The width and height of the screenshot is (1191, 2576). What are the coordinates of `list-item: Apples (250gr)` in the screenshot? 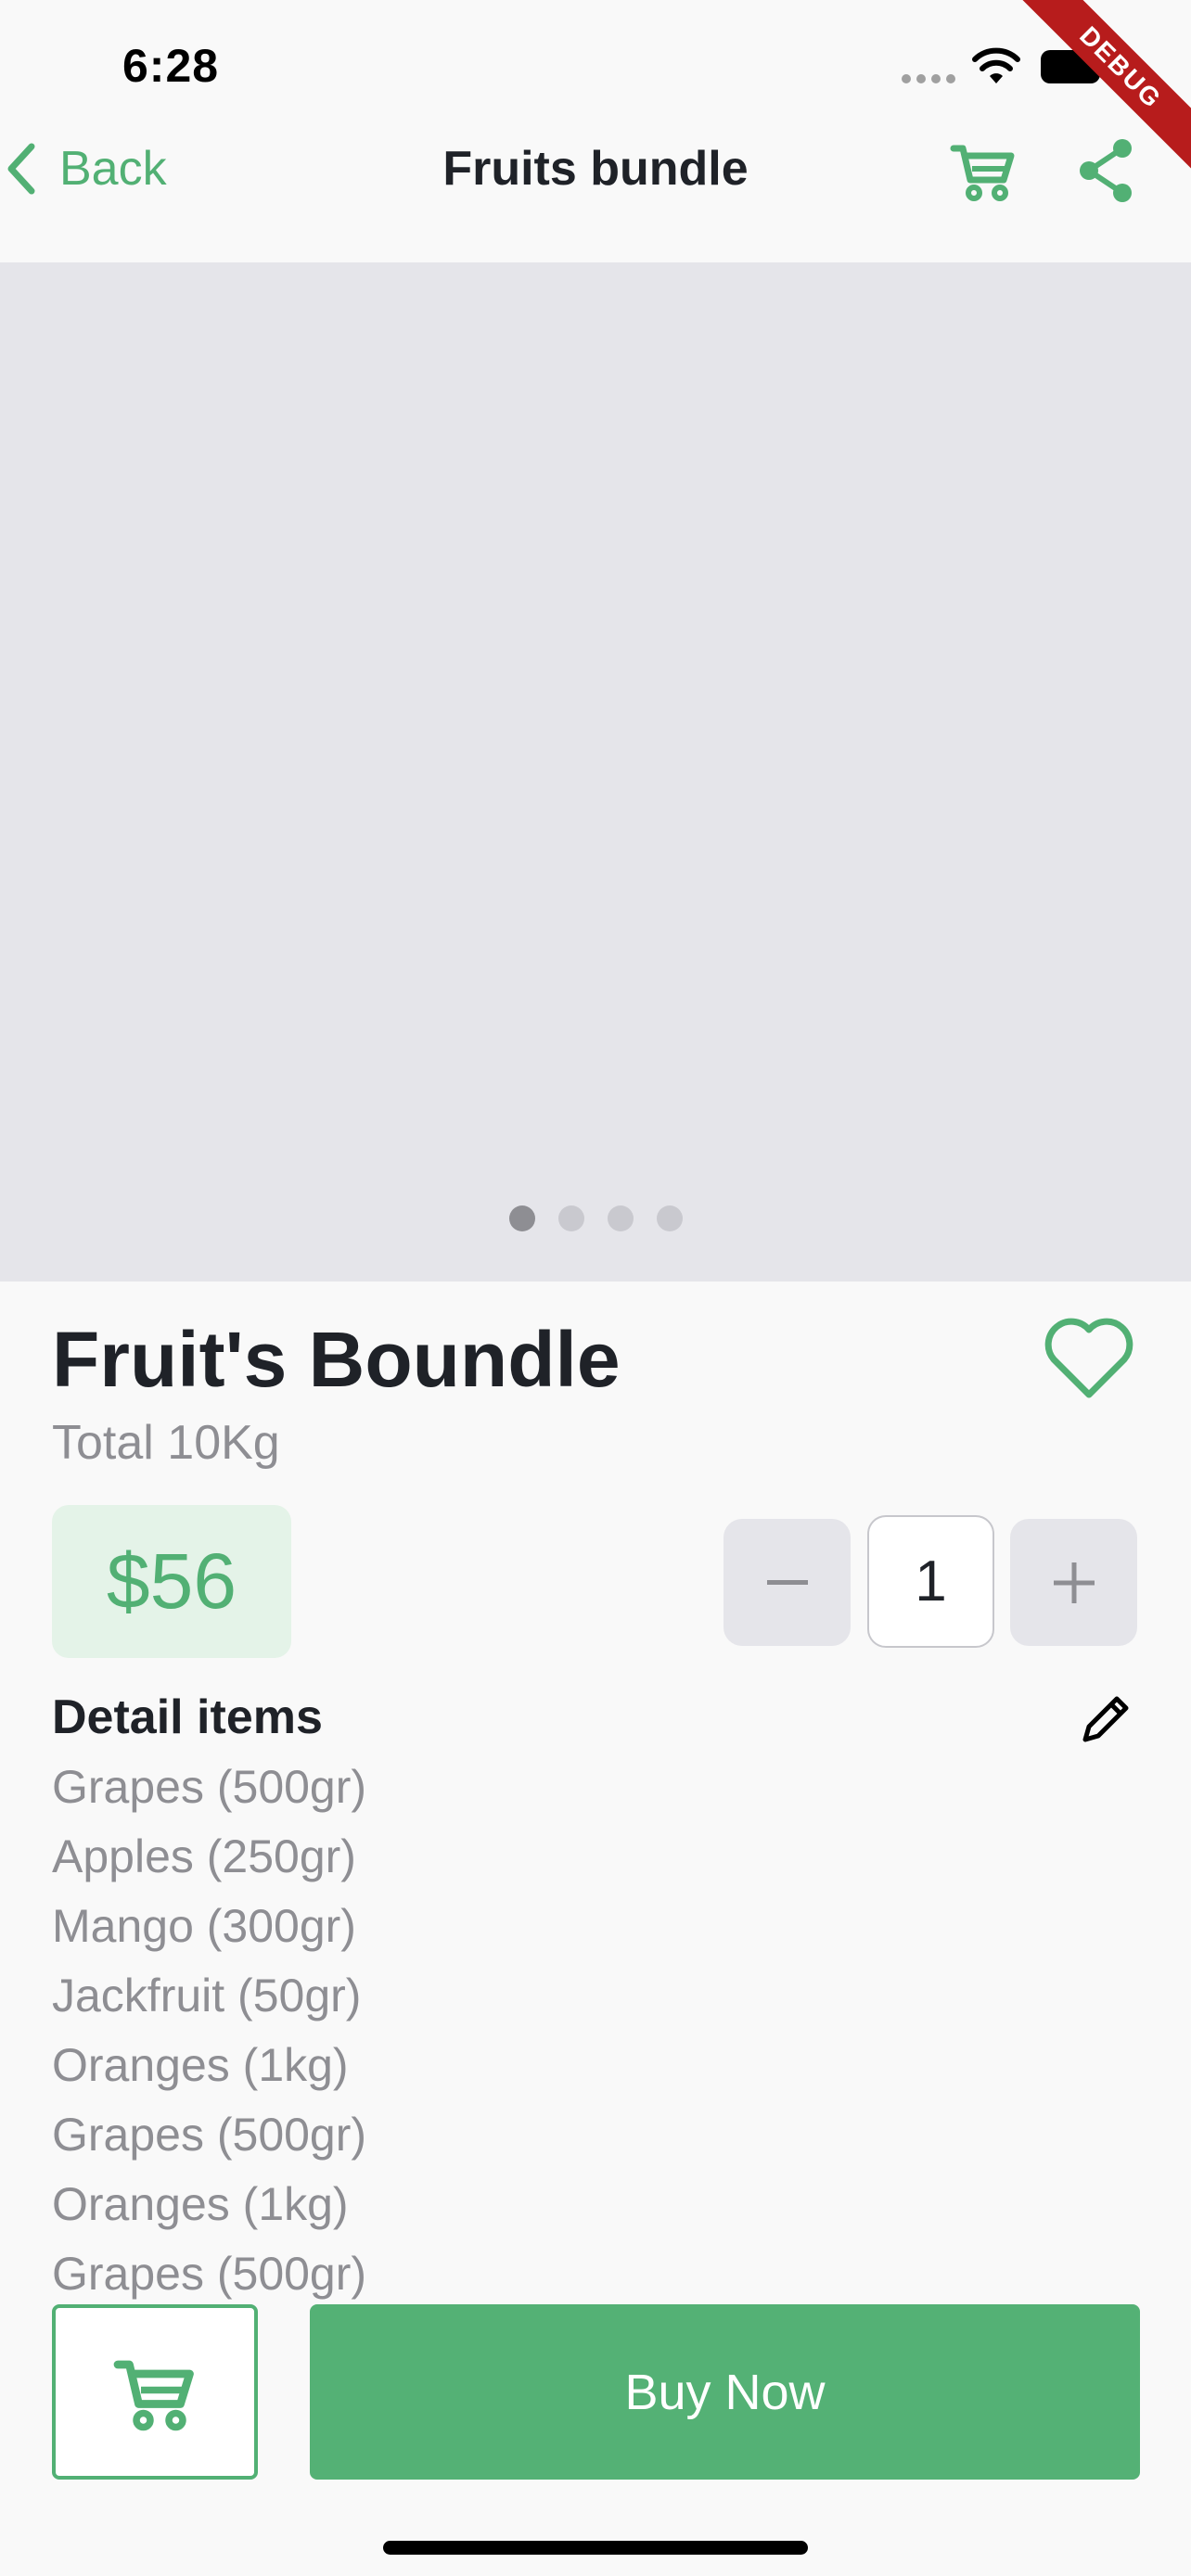 It's located at (204, 1856).